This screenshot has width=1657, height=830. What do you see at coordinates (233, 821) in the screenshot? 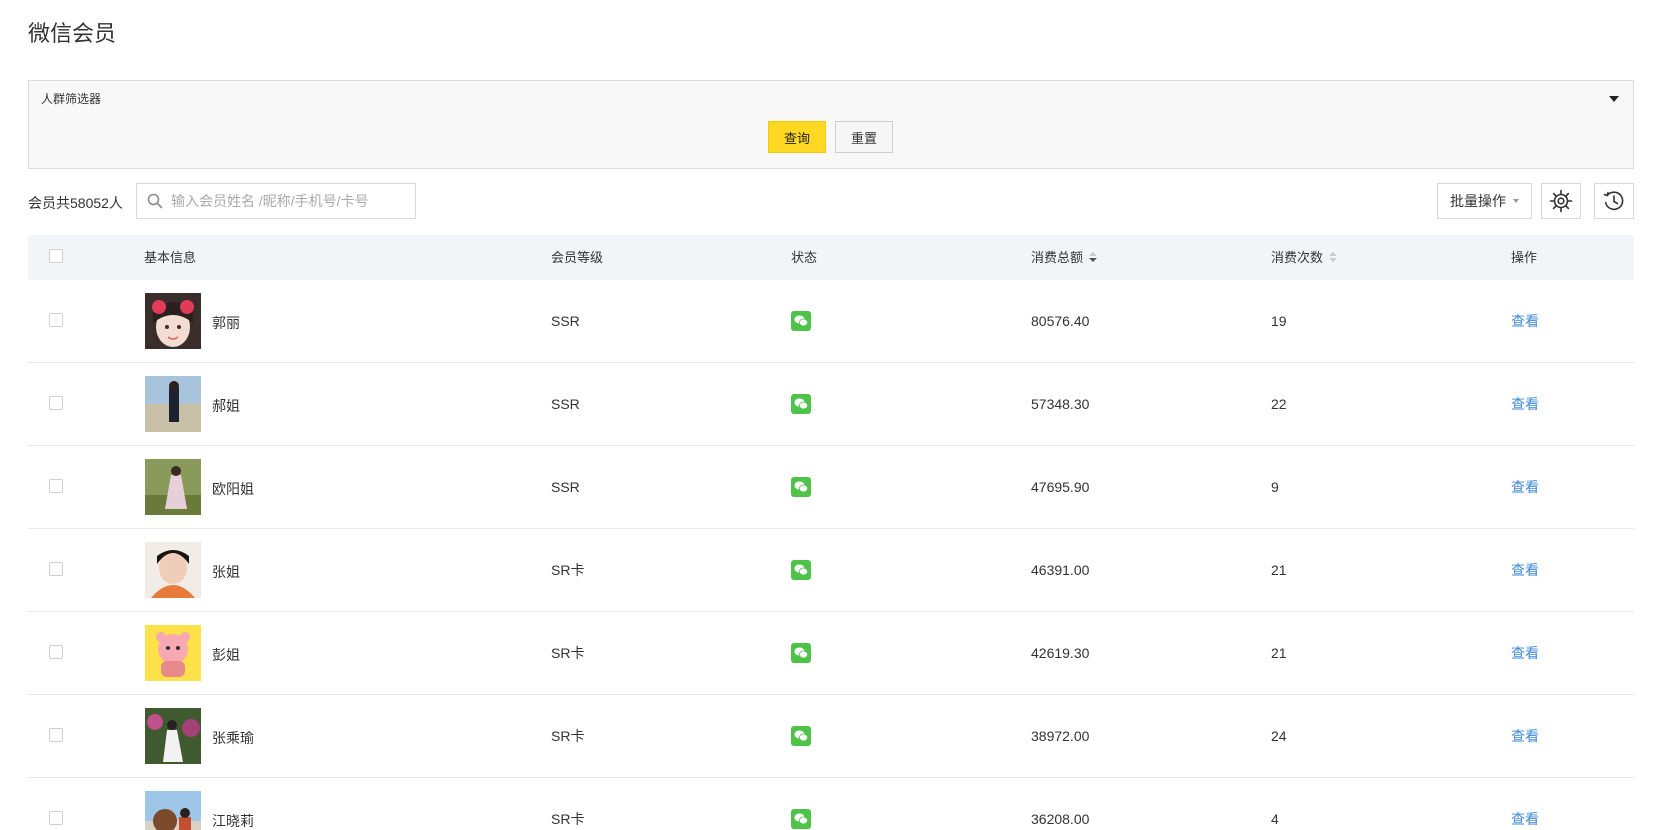
I see `member-name: 江晓莉` at bounding box center [233, 821].